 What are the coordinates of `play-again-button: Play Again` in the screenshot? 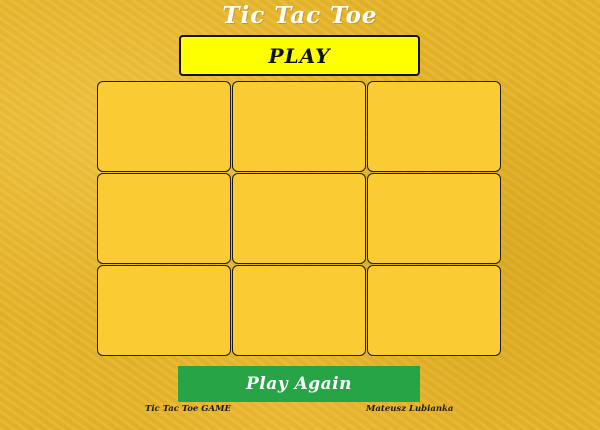 It's located at (299, 384).